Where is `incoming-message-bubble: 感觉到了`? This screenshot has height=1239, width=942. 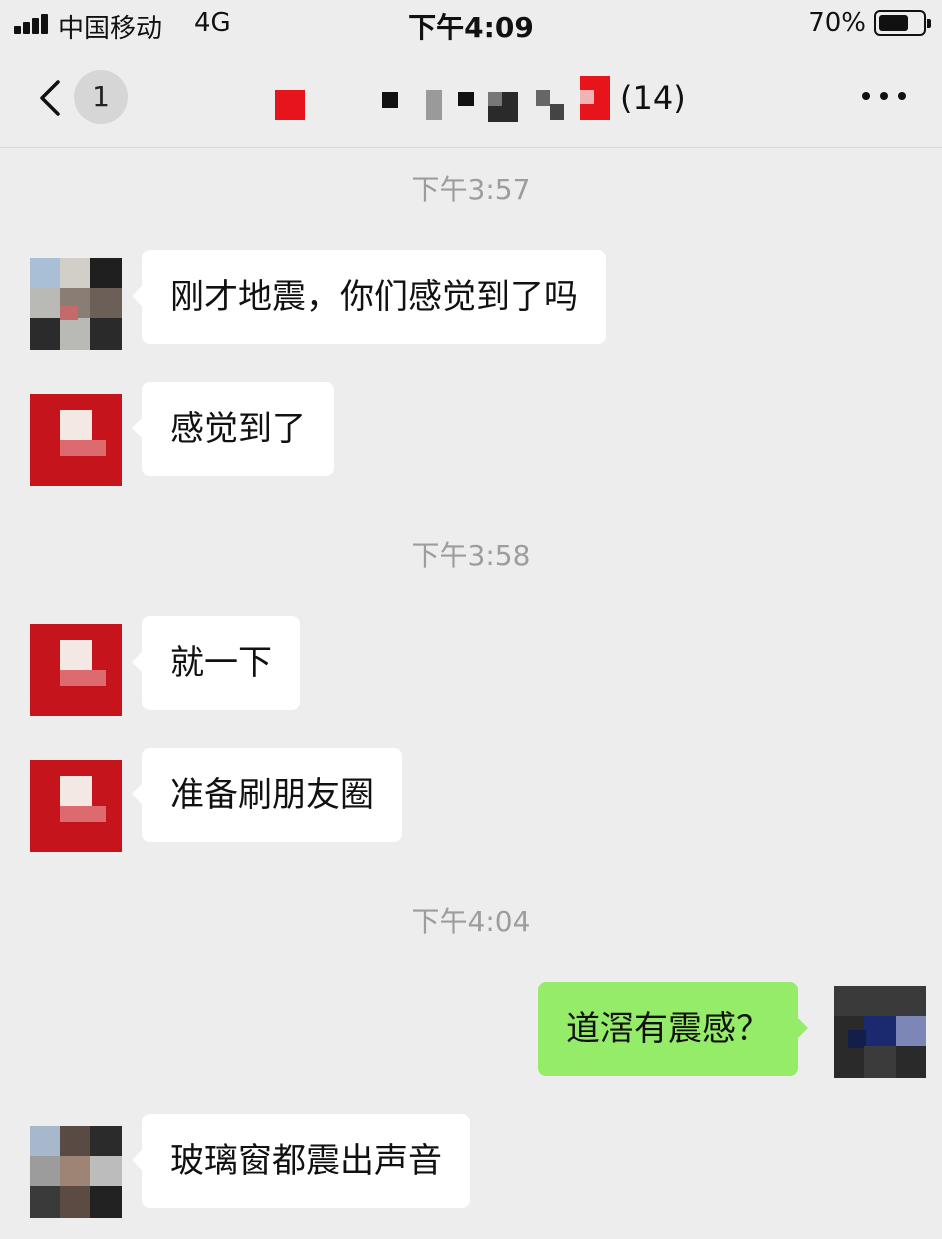
incoming-message-bubble: 感觉到了 is located at coordinates (233, 429).